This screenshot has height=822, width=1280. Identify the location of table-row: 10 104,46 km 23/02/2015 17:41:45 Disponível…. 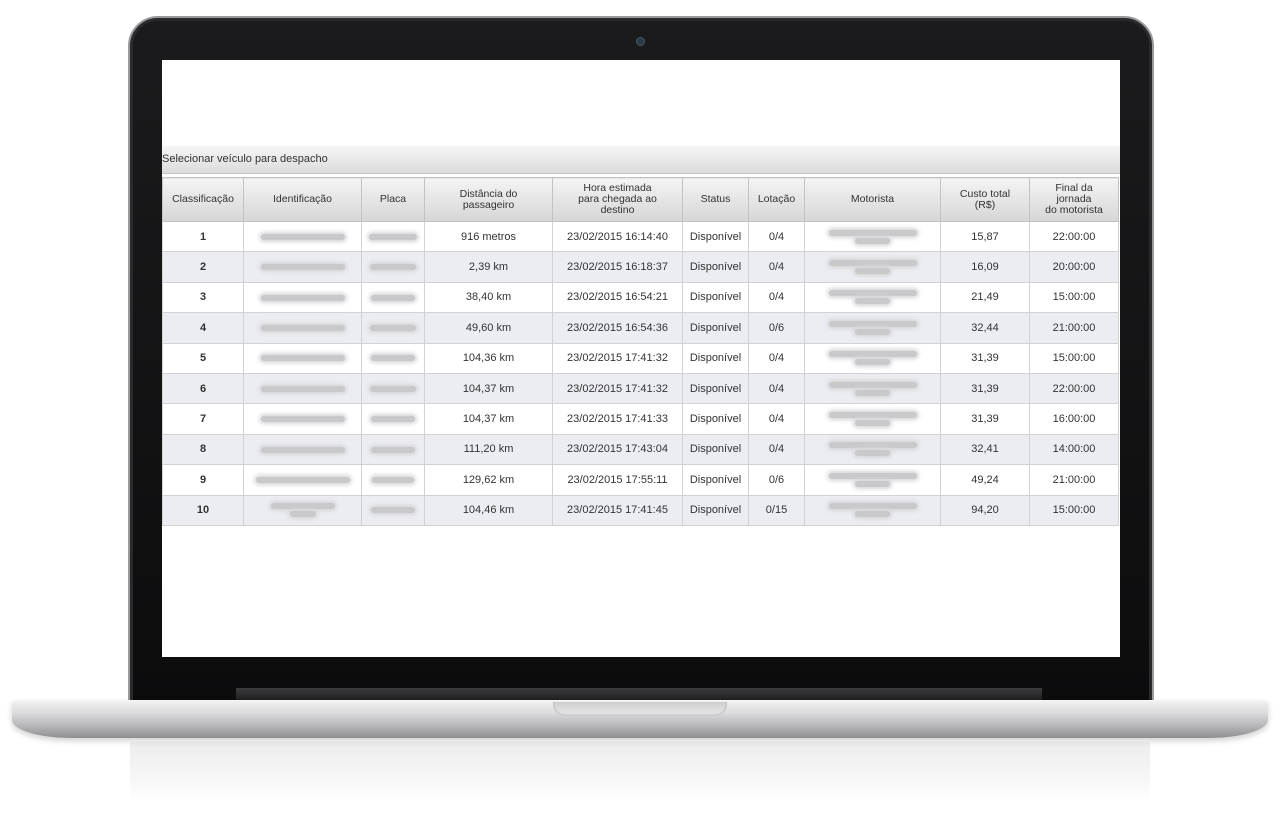
(640, 510).